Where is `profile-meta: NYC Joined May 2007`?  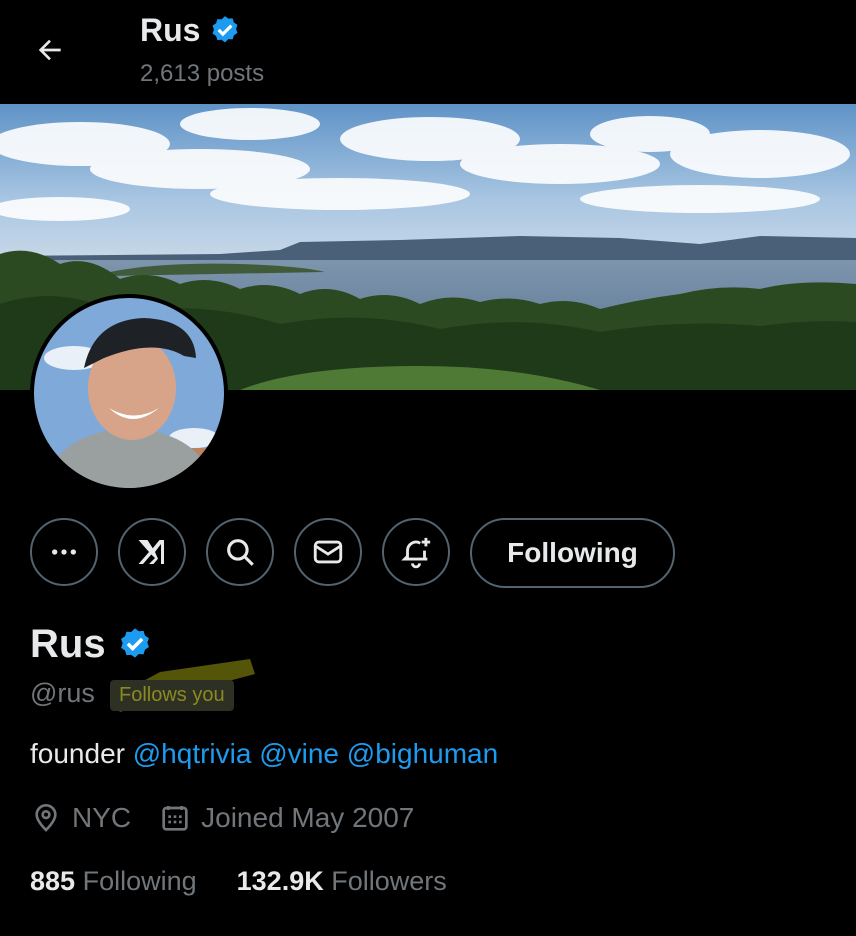
profile-meta: NYC Joined May 2007 is located at coordinates (236, 818).